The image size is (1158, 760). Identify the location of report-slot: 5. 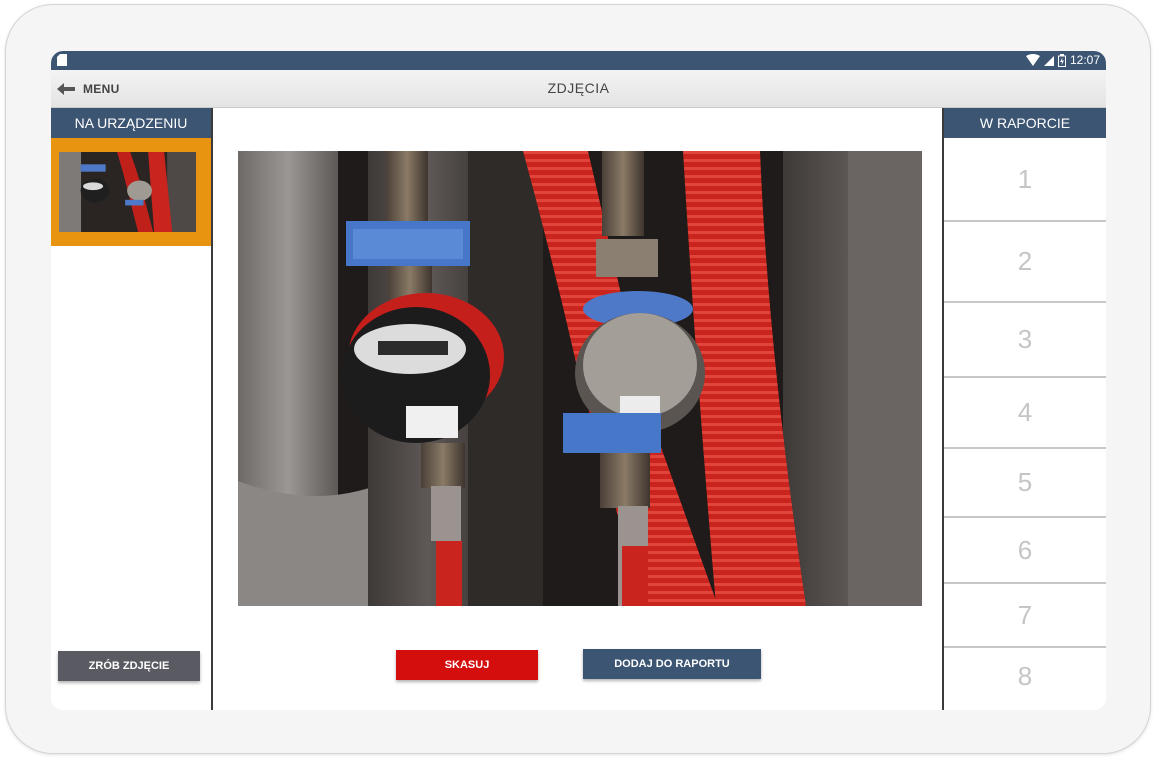
(1025, 483).